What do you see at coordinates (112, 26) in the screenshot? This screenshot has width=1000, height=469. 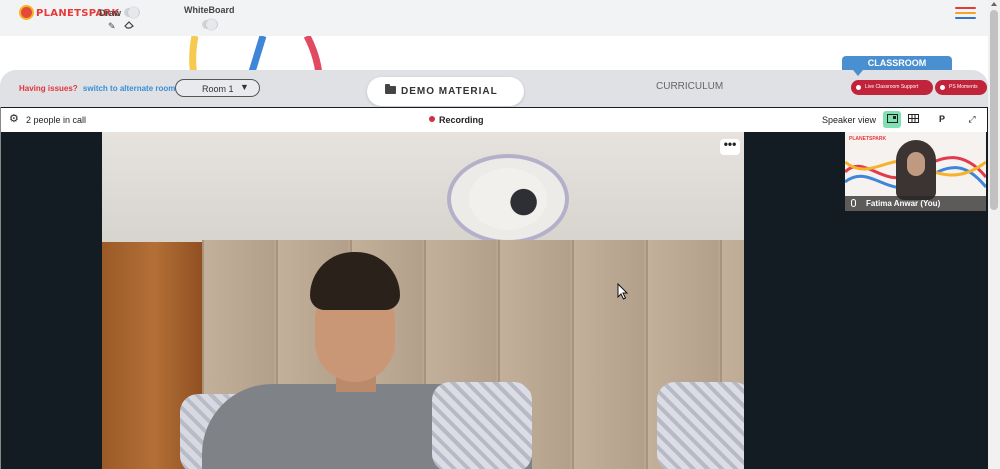 I see `pencil-icon: ✎` at bounding box center [112, 26].